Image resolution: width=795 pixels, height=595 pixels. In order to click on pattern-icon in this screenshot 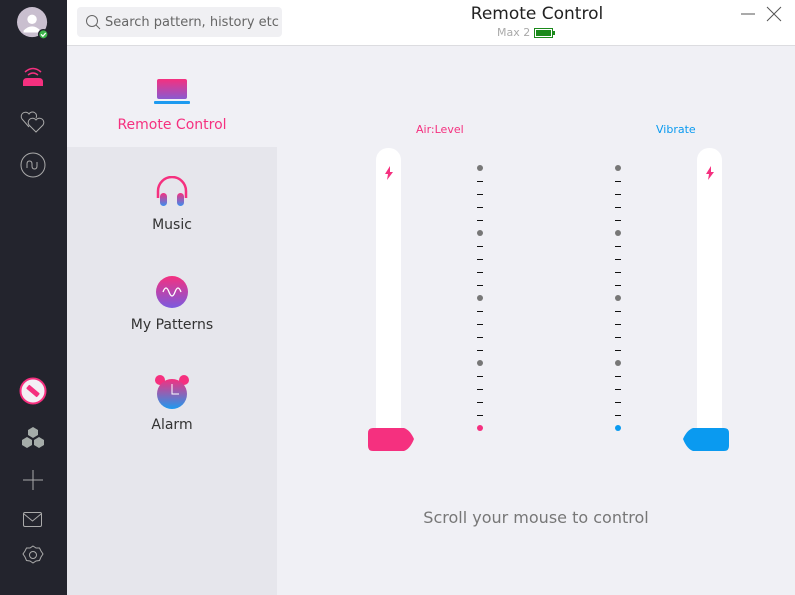, I will do `click(33, 165)`.